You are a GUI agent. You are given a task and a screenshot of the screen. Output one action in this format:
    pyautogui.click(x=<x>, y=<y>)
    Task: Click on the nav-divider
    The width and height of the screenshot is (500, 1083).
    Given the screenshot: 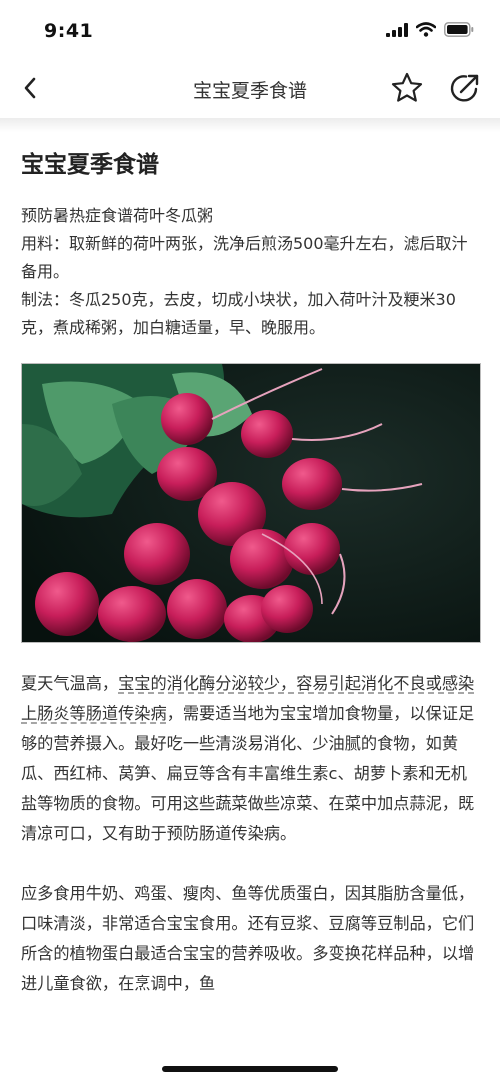 What is the action you would take?
    pyautogui.click(x=250, y=125)
    